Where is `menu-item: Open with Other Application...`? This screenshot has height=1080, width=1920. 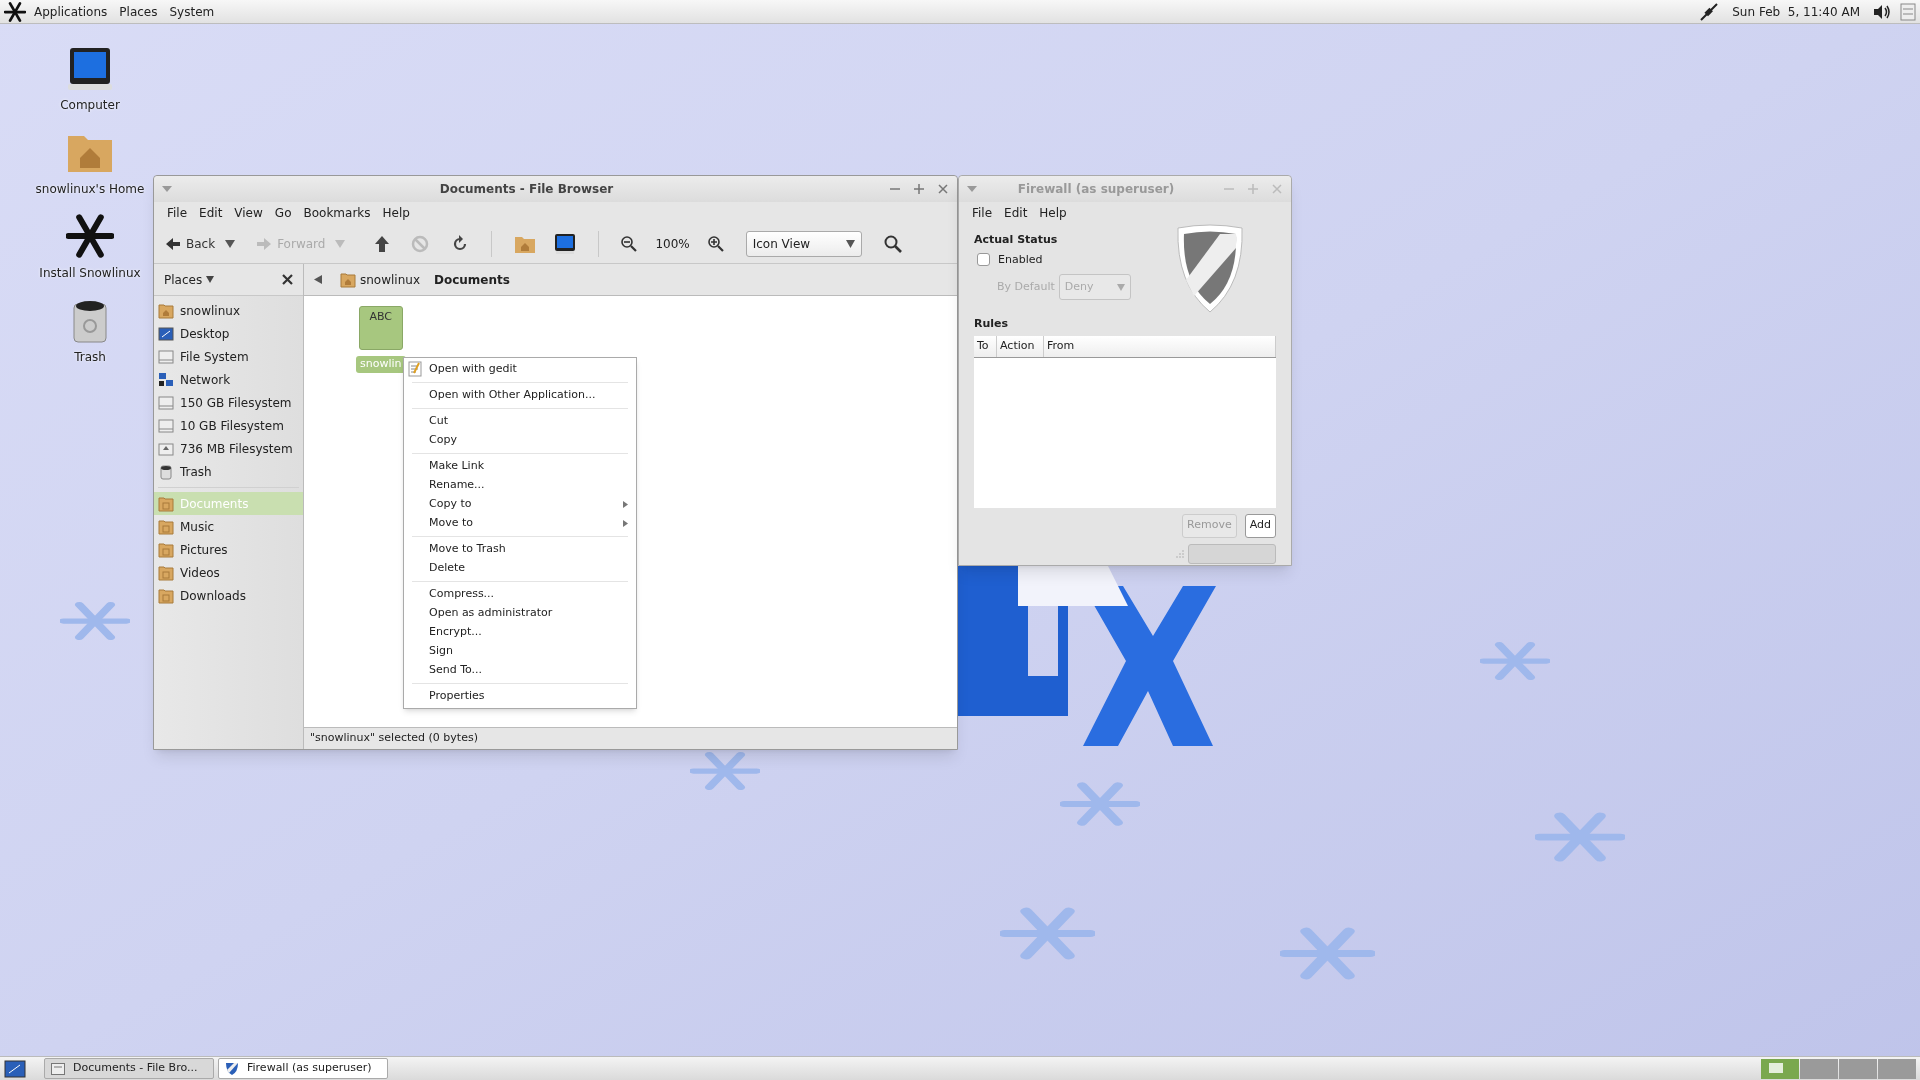
menu-item: Open with Other Application... is located at coordinates (520, 395).